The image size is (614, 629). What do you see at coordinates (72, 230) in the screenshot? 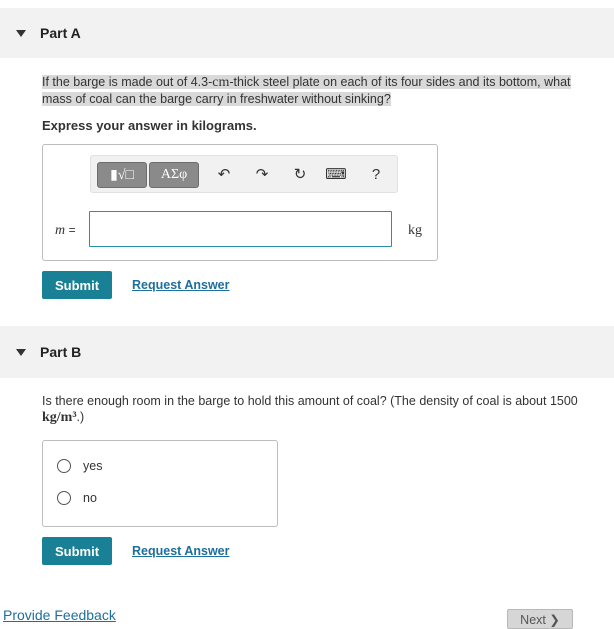
I see `equals-sign: =` at bounding box center [72, 230].